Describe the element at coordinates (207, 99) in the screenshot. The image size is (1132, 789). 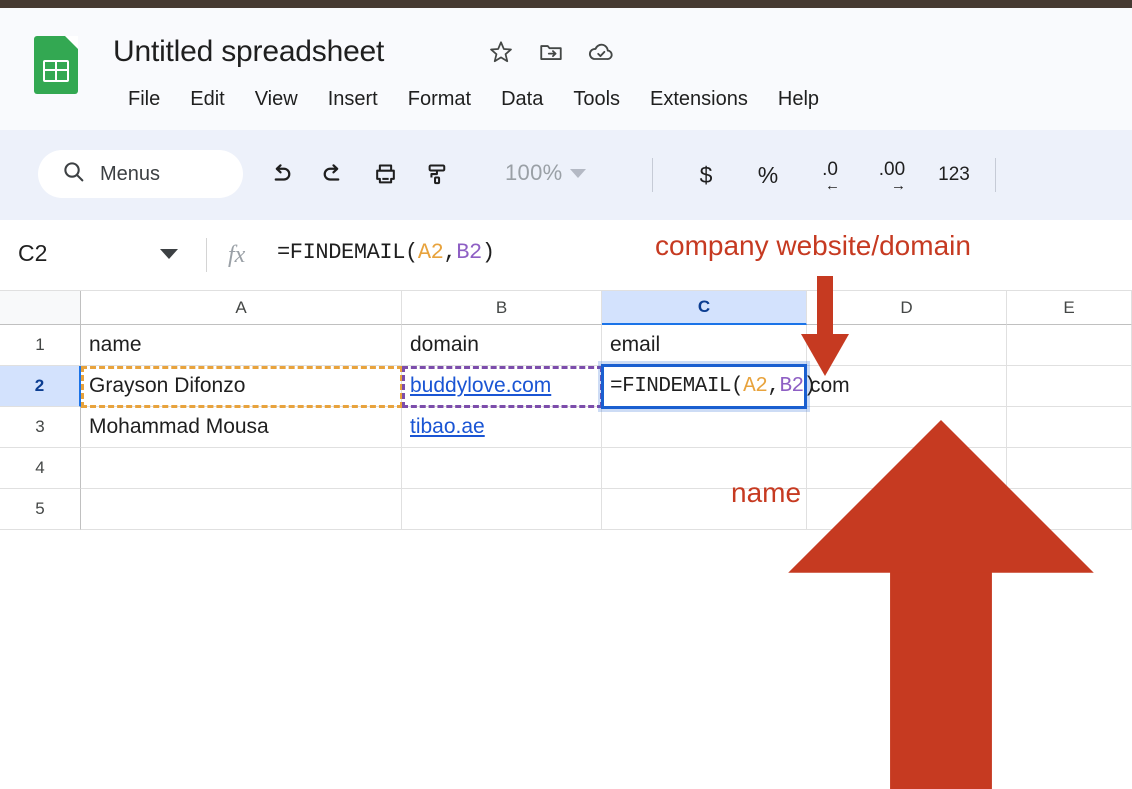
I see `menu-item-edit: Edit` at that location.